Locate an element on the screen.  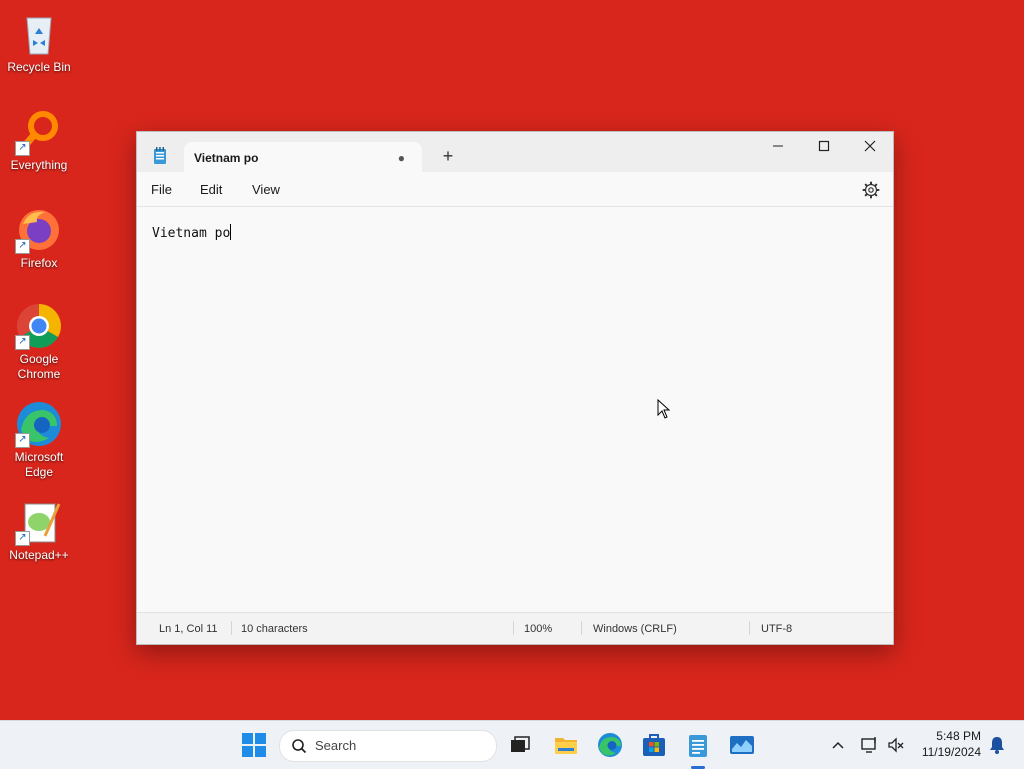
tab-title: Vietnam po is located at coordinates (226, 158).